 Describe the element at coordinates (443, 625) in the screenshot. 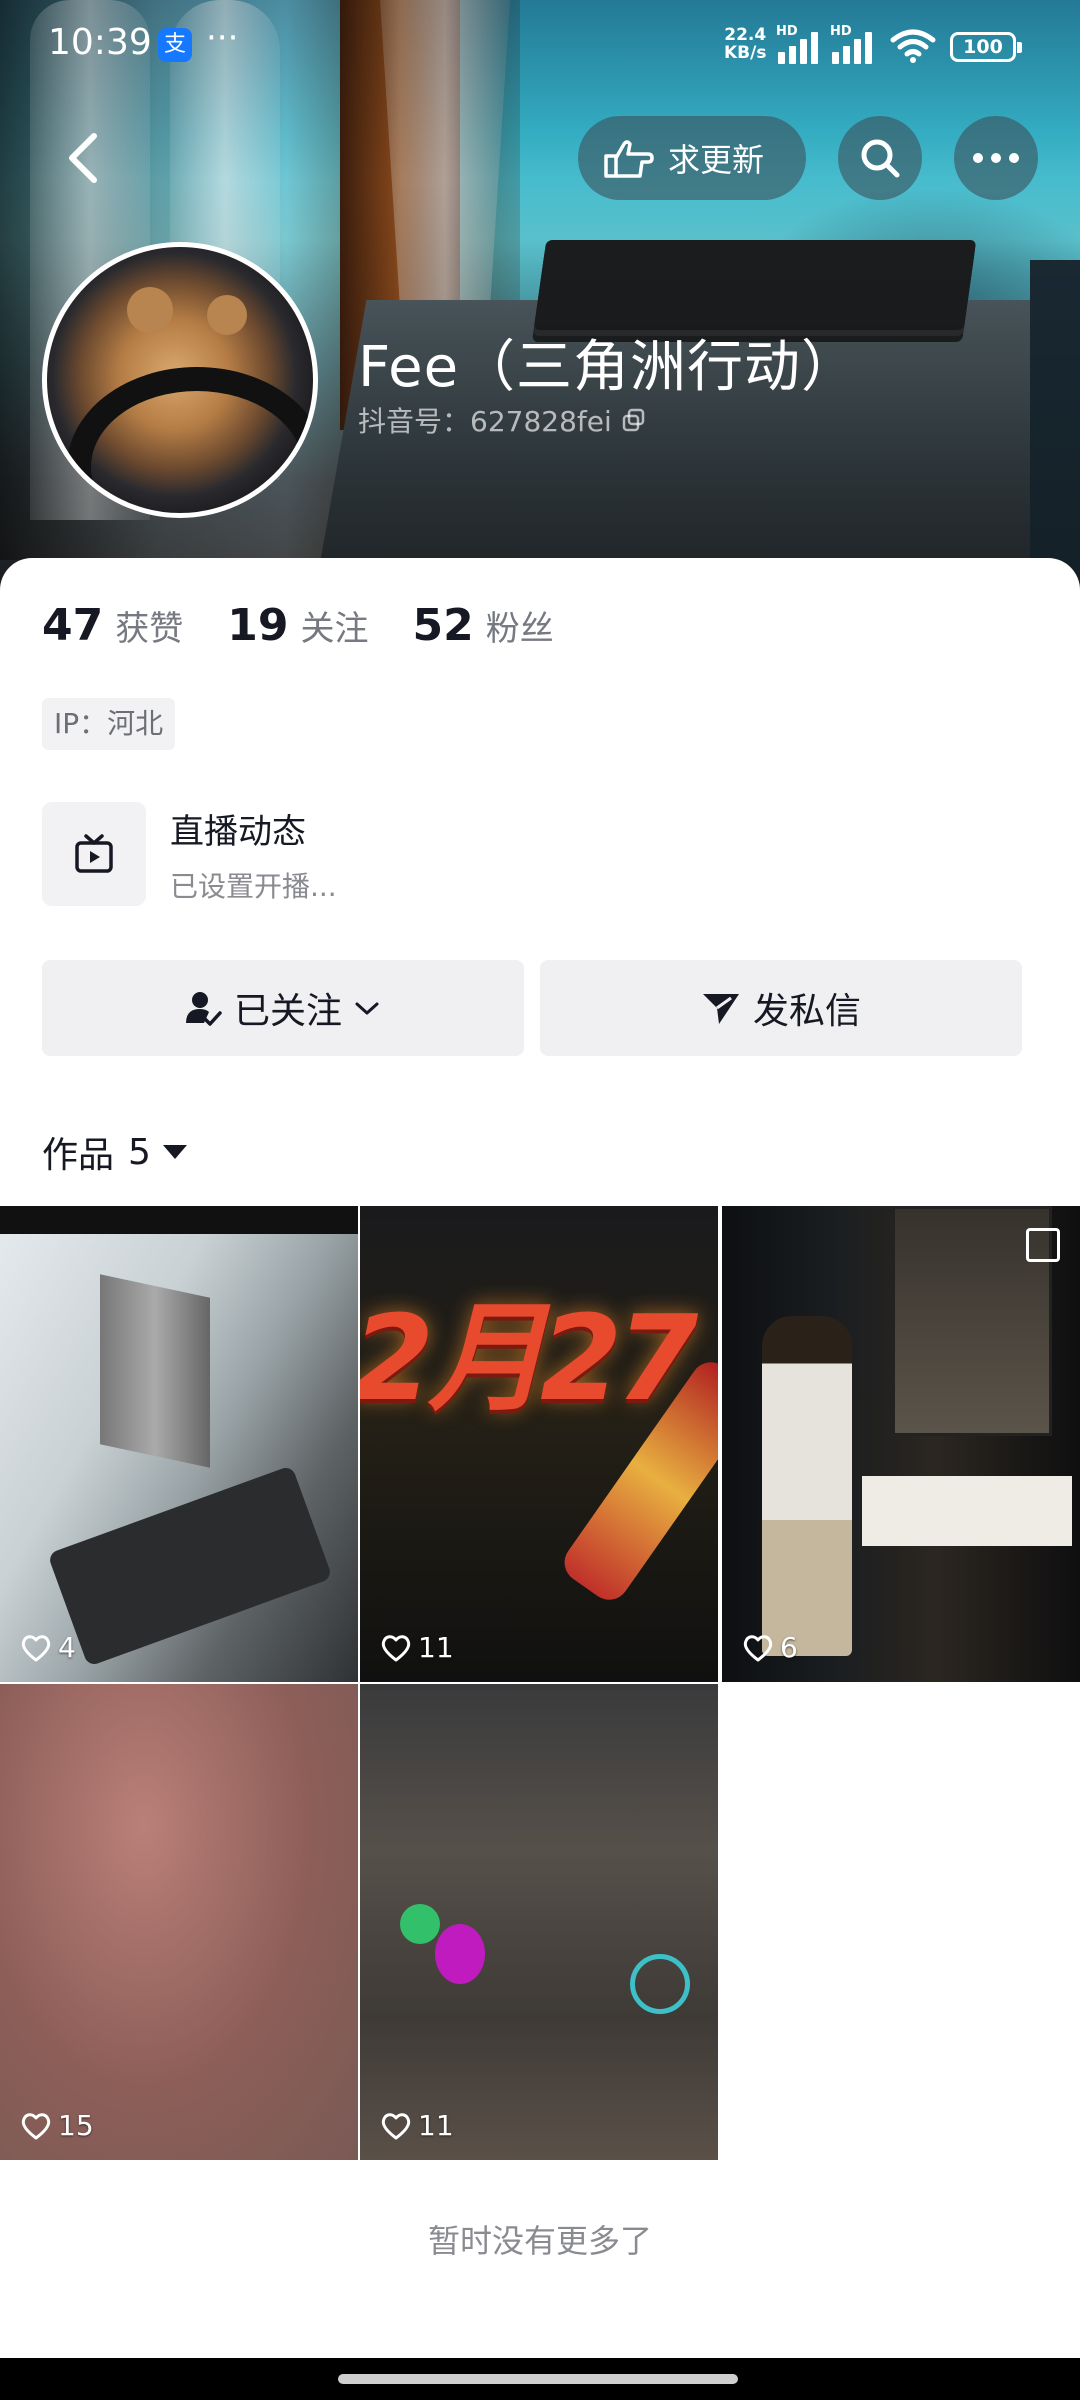

I see `stat-followers-value: 52` at that location.